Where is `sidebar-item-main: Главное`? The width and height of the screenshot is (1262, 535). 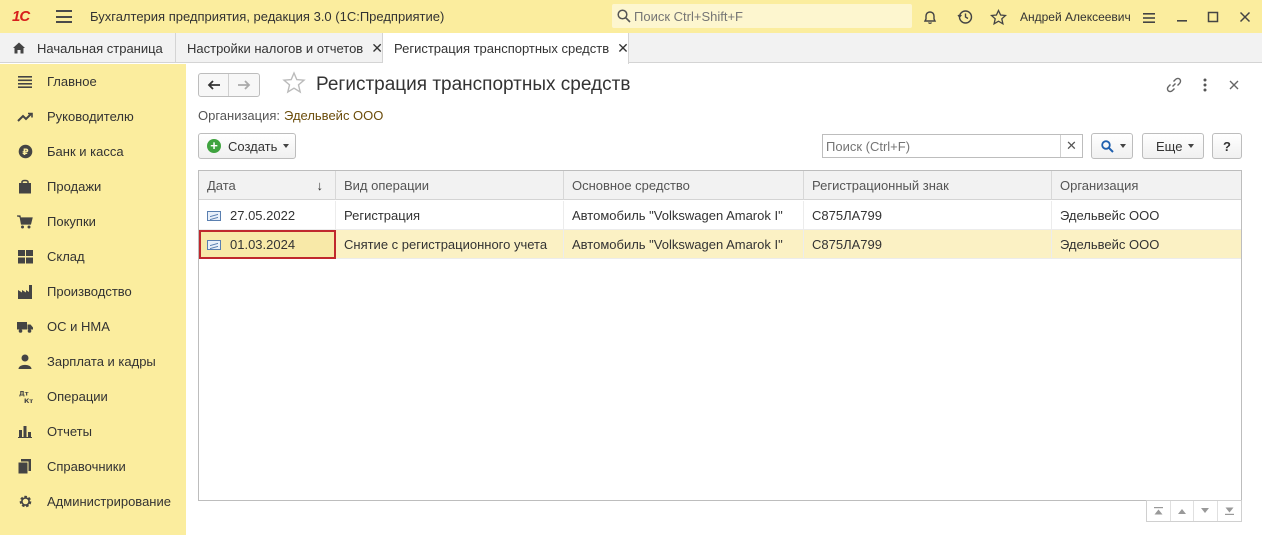
sidebar-item-main: Главное is located at coordinates (93, 81).